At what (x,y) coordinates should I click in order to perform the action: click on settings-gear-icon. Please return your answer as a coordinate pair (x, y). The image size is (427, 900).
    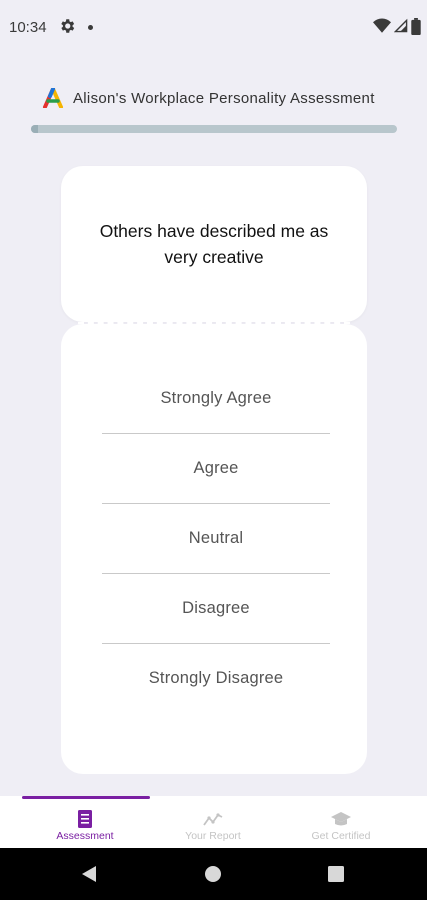
    Looking at the image, I should click on (68, 26).